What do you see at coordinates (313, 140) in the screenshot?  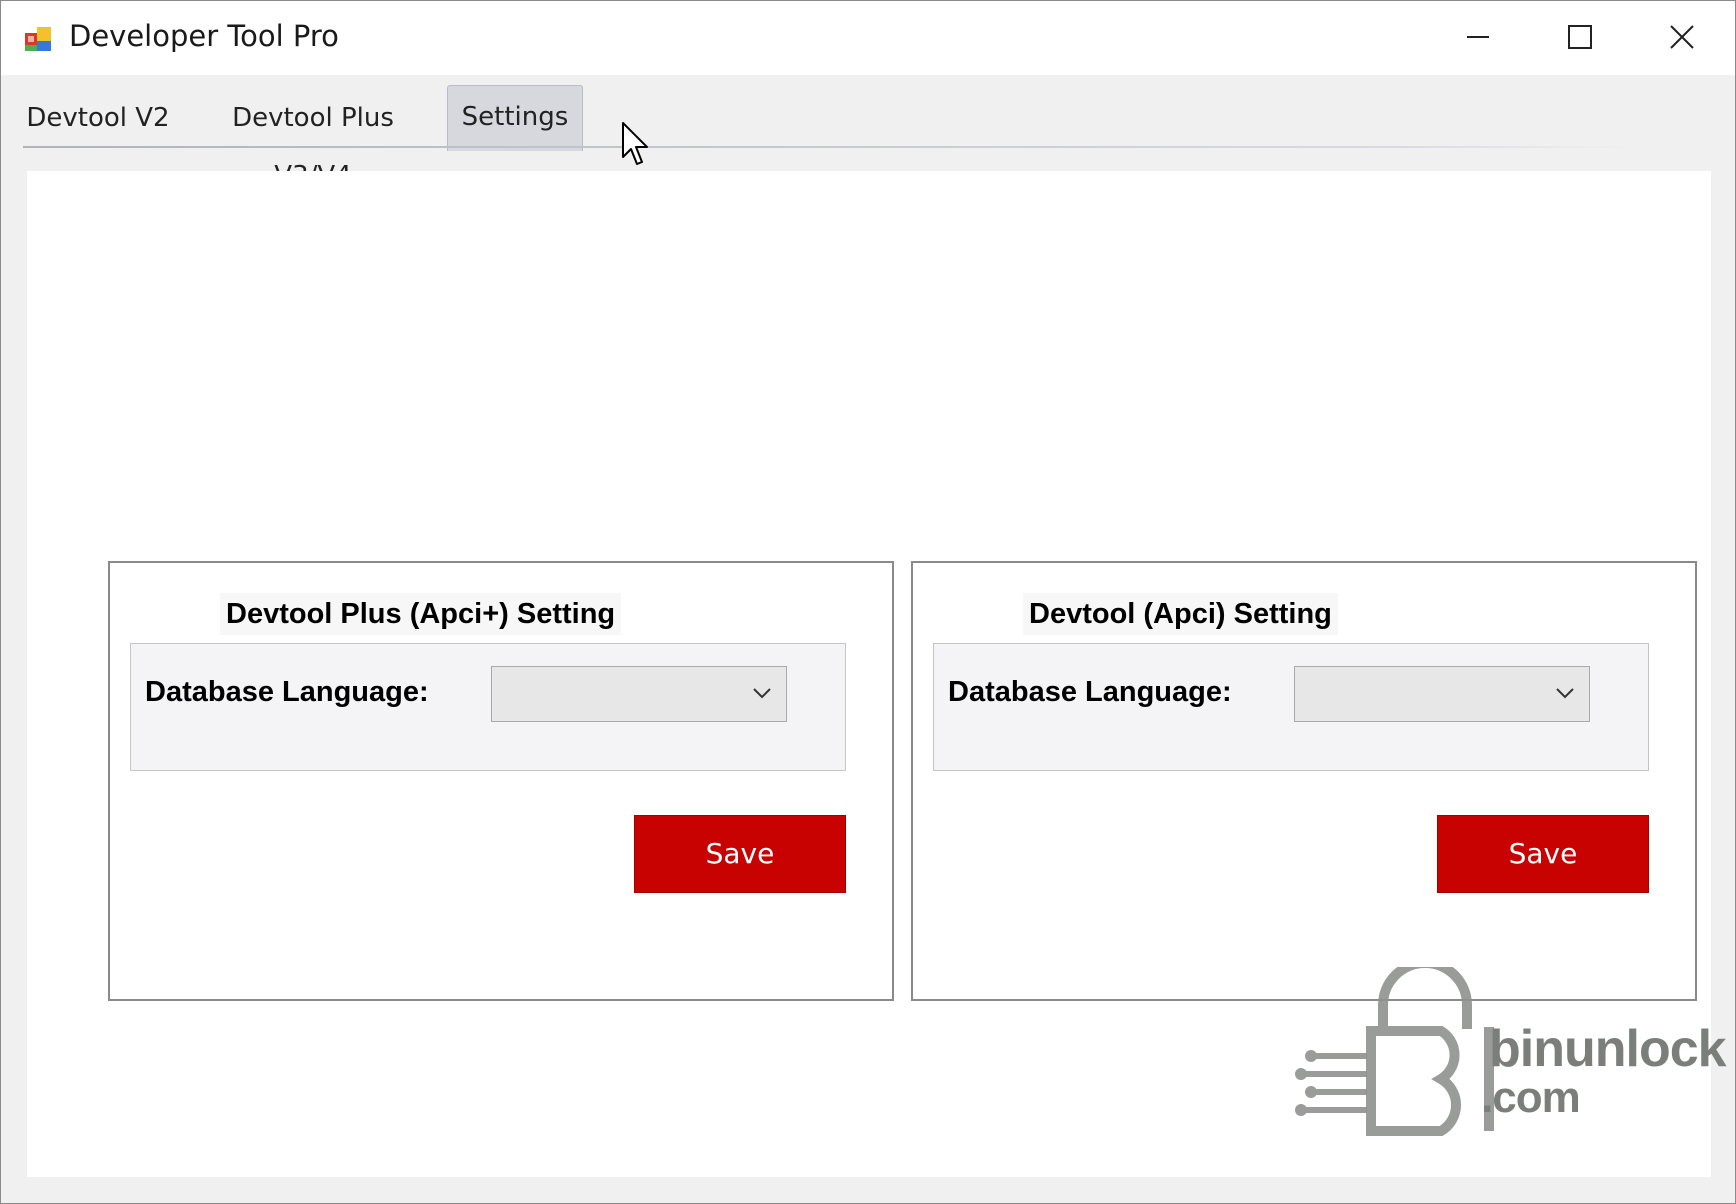 I see `tab-devtool-plus: Devtool Plus V3/V4` at bounding box center [313, 140].